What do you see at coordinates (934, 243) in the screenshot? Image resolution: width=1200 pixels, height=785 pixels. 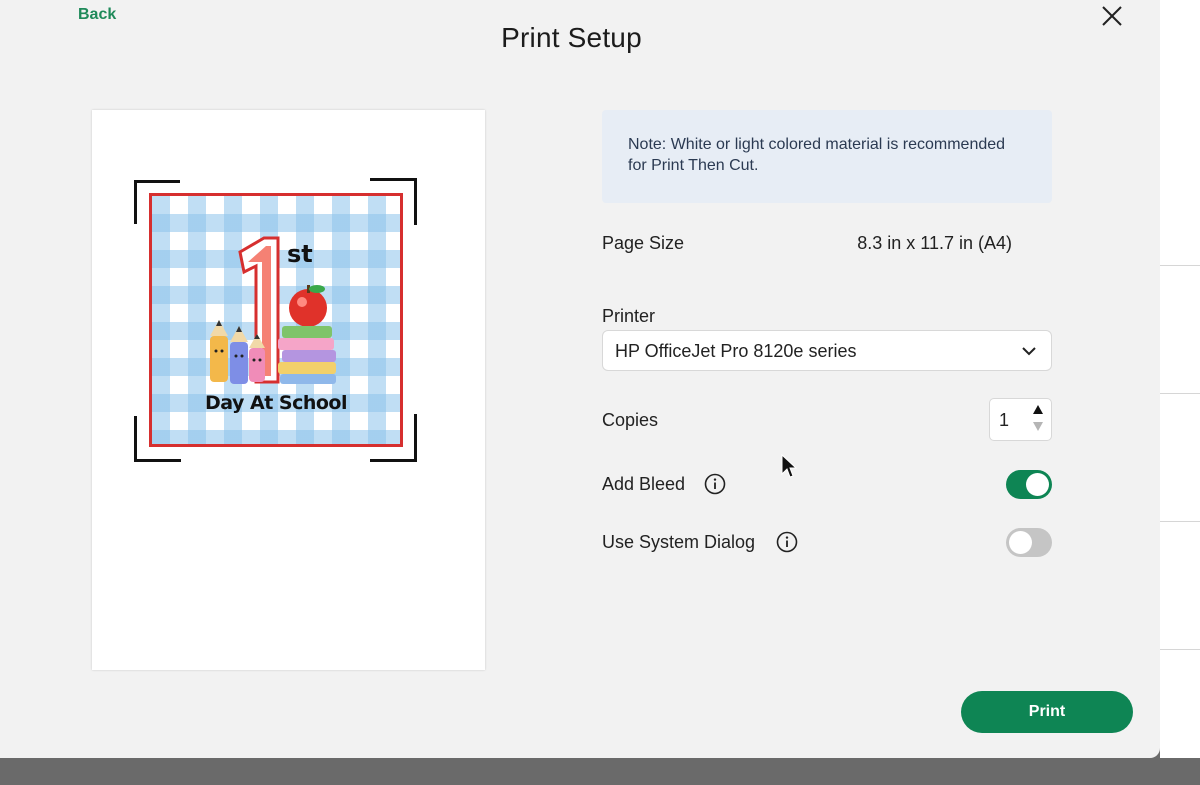 I see `page-size-value: 8.3 in x 11.7 in (A4)` at bounding box center [934, 243].